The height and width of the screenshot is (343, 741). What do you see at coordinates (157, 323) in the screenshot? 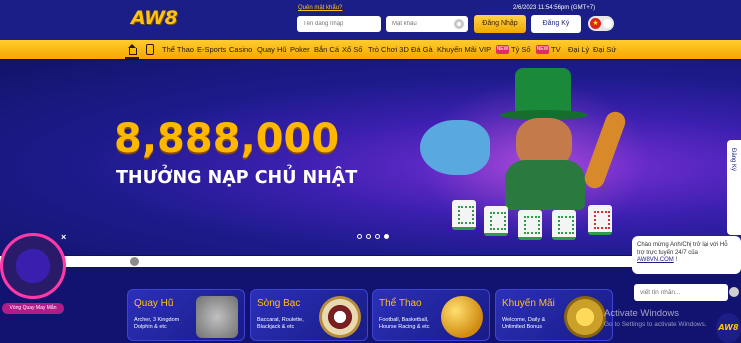
I see `card-desc: Archer, 3 Kingdom Dolphin & etc` at bounding box center [157, 323].